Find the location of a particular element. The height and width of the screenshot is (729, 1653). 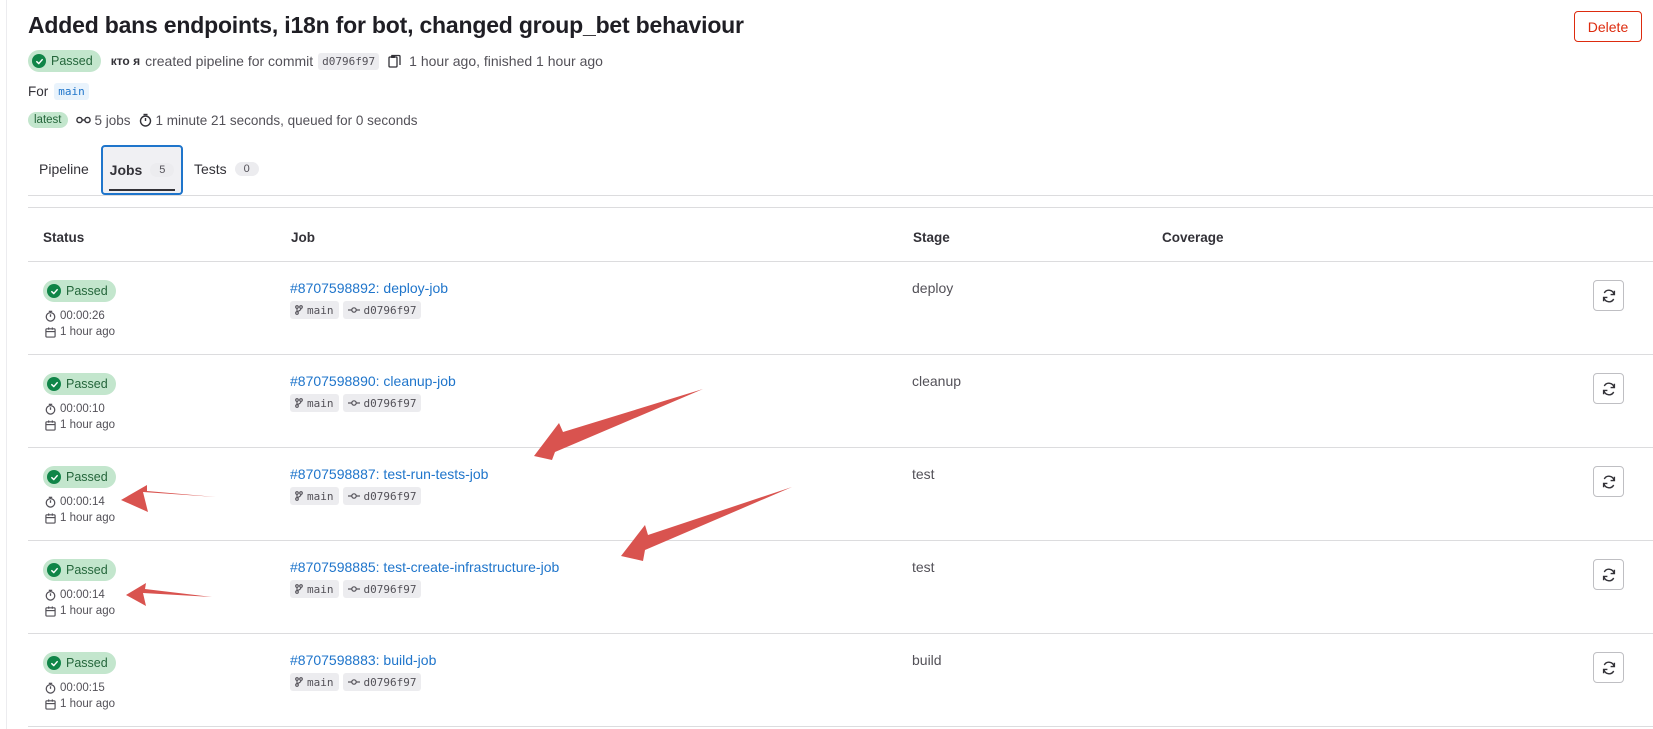

job-link: #8707598892: deploy-job is located at coordinates (369, 288).